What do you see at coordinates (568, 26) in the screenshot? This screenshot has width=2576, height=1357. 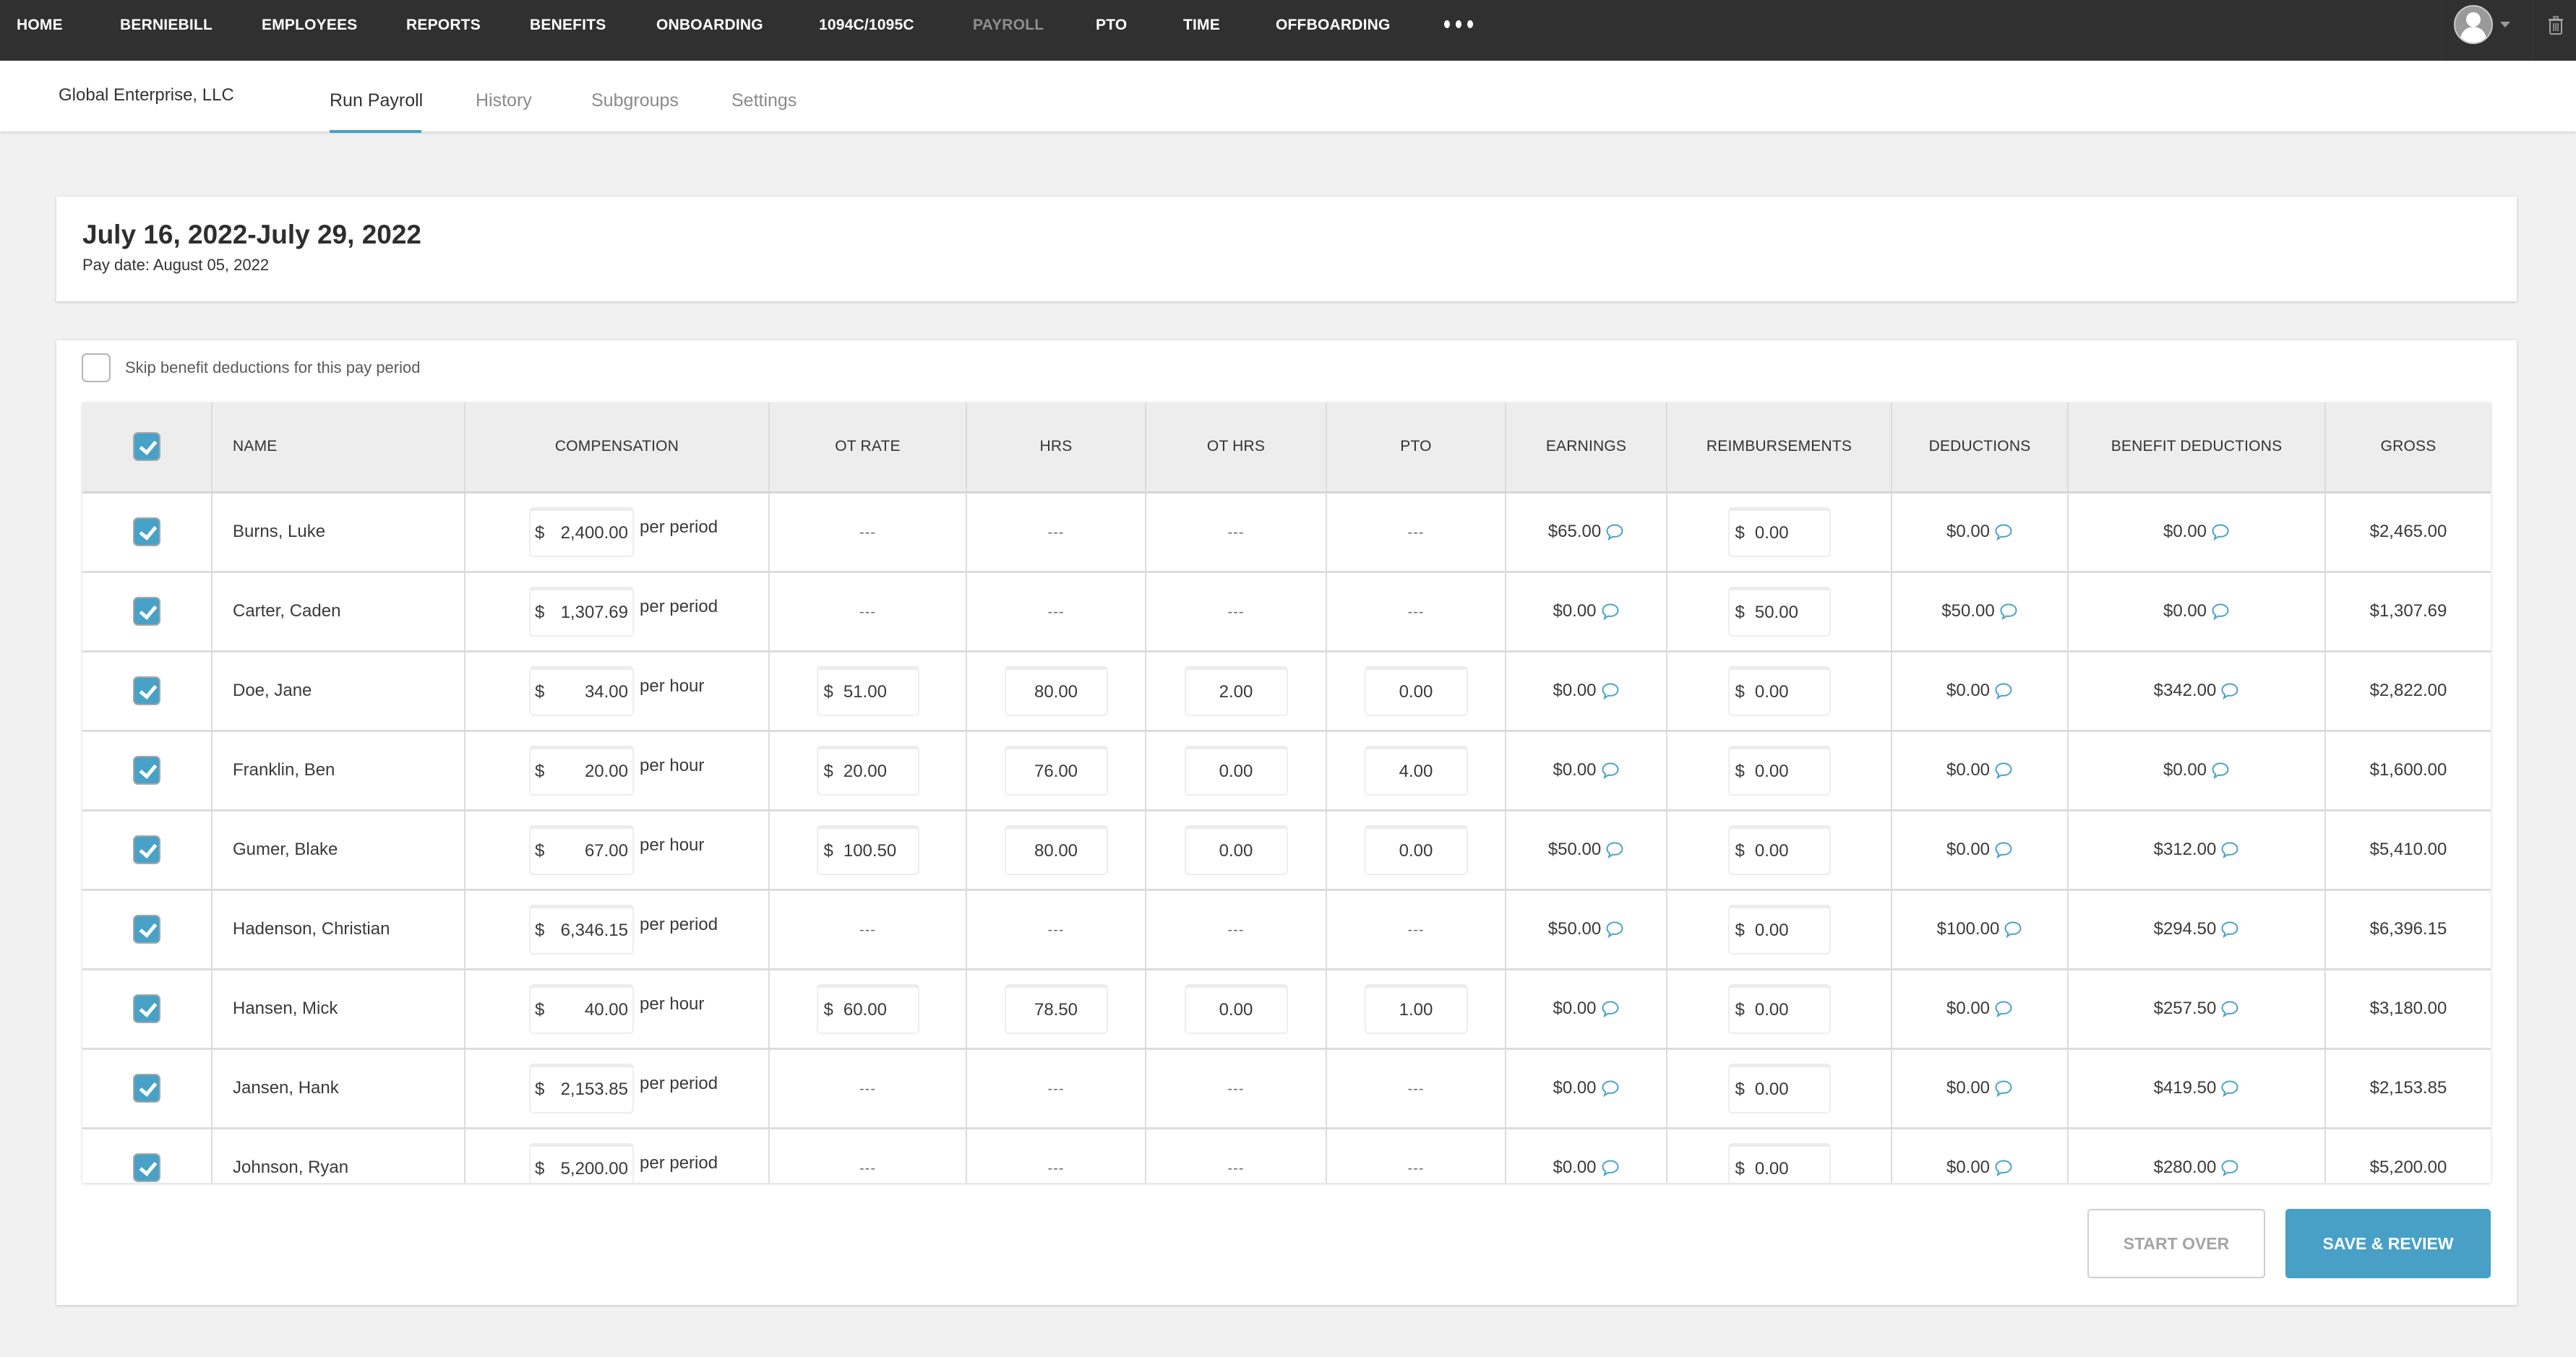 I see `nav-item-benefits: BENEFITS` at bounding box center [568, 26].